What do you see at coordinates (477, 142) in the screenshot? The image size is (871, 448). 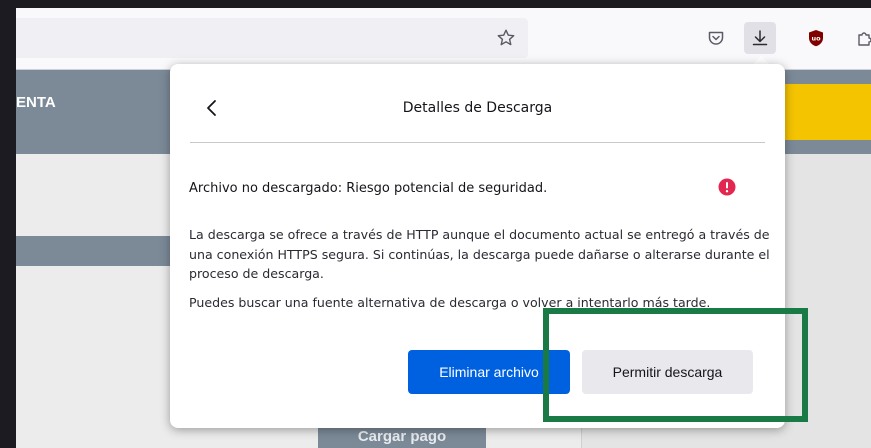 I see `panel-divider` at bounding box center [477, 142].